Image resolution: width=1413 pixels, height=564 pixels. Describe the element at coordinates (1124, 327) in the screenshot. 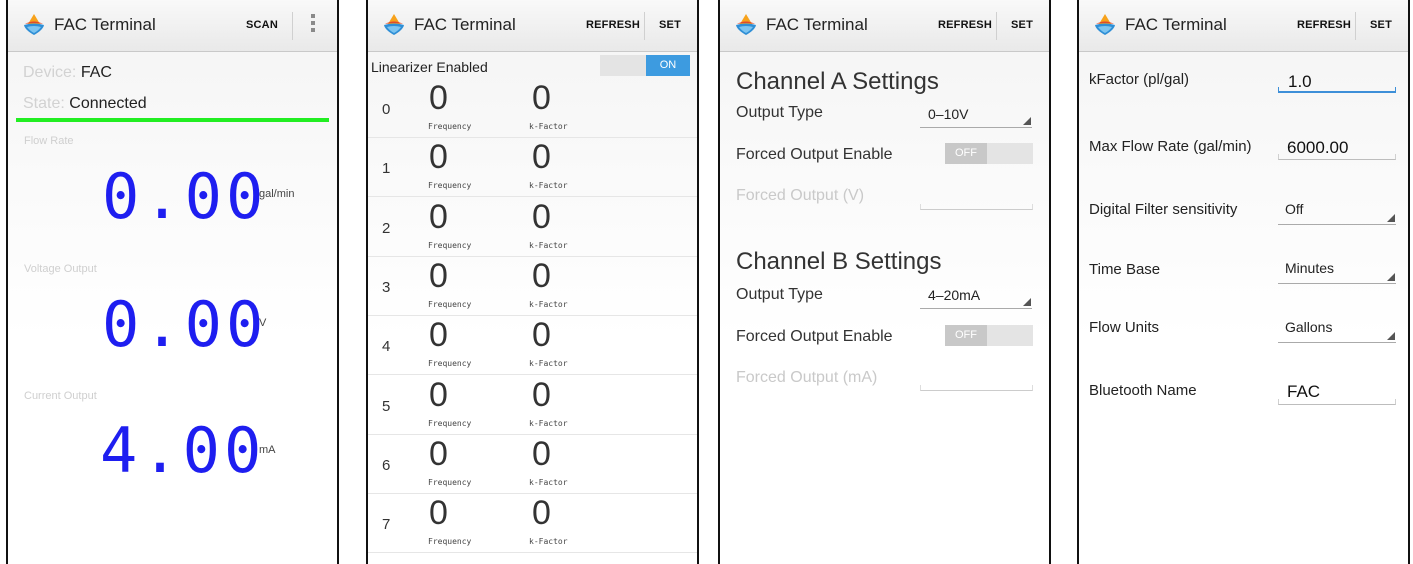

I see `flow-units-label: Flow Units` at that location.